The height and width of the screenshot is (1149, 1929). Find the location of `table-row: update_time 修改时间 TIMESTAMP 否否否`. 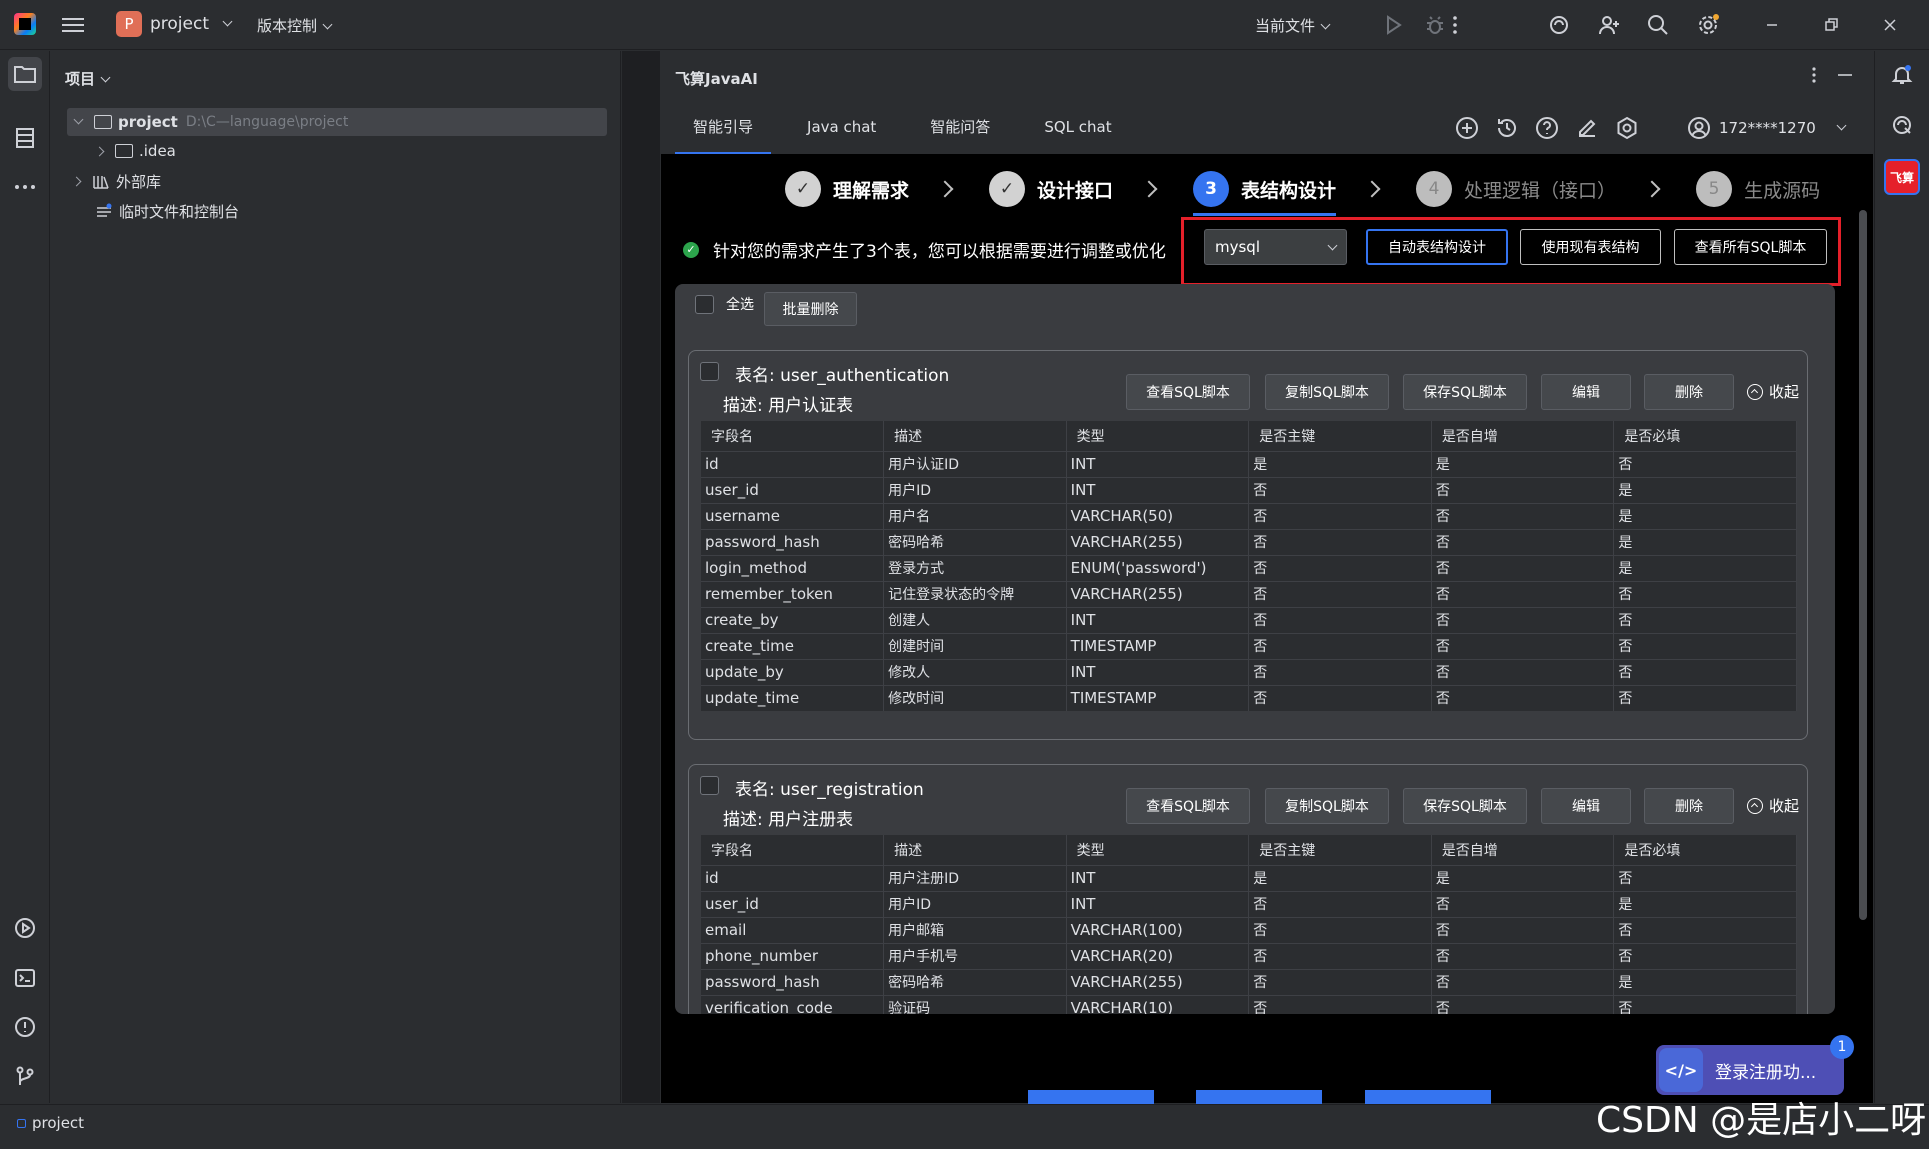

table-row: update_time 修改时间 TIMESTAMP 否否否 is located at coordinates (1249, 697).